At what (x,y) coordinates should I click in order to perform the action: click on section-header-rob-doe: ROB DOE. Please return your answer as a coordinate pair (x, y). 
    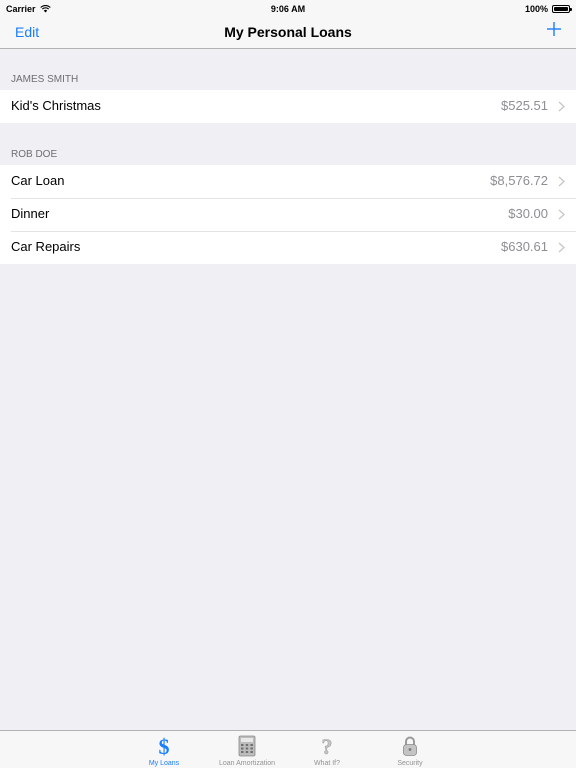
    Looking at the image, I should click on (34, 154).